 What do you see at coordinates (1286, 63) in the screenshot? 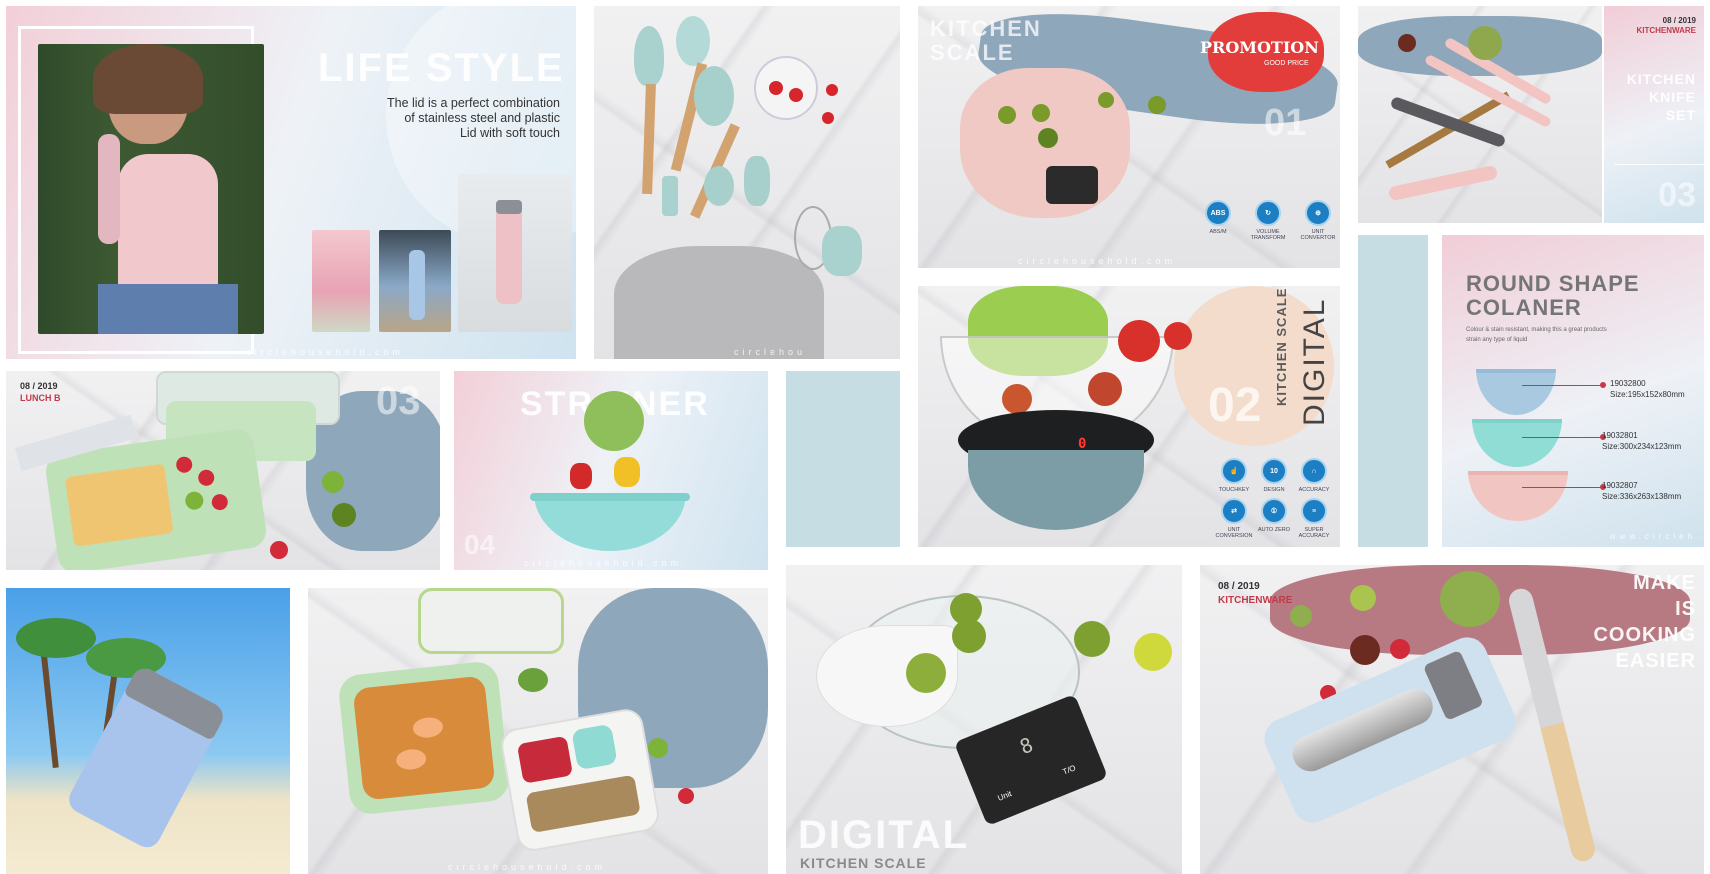
I see `promotion-sub: GOOD PRICE` at bounding box center [1286, 63].